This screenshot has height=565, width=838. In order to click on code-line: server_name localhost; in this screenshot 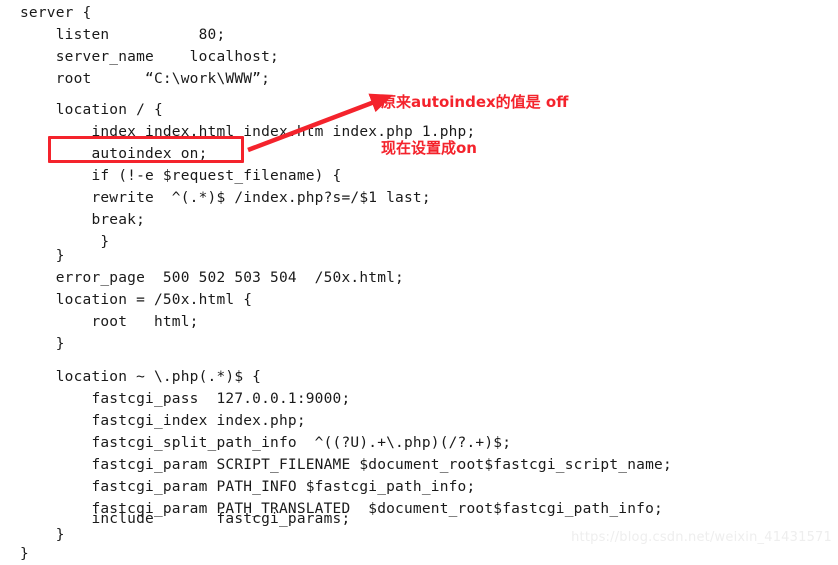, I will do `click(149, 57)`.